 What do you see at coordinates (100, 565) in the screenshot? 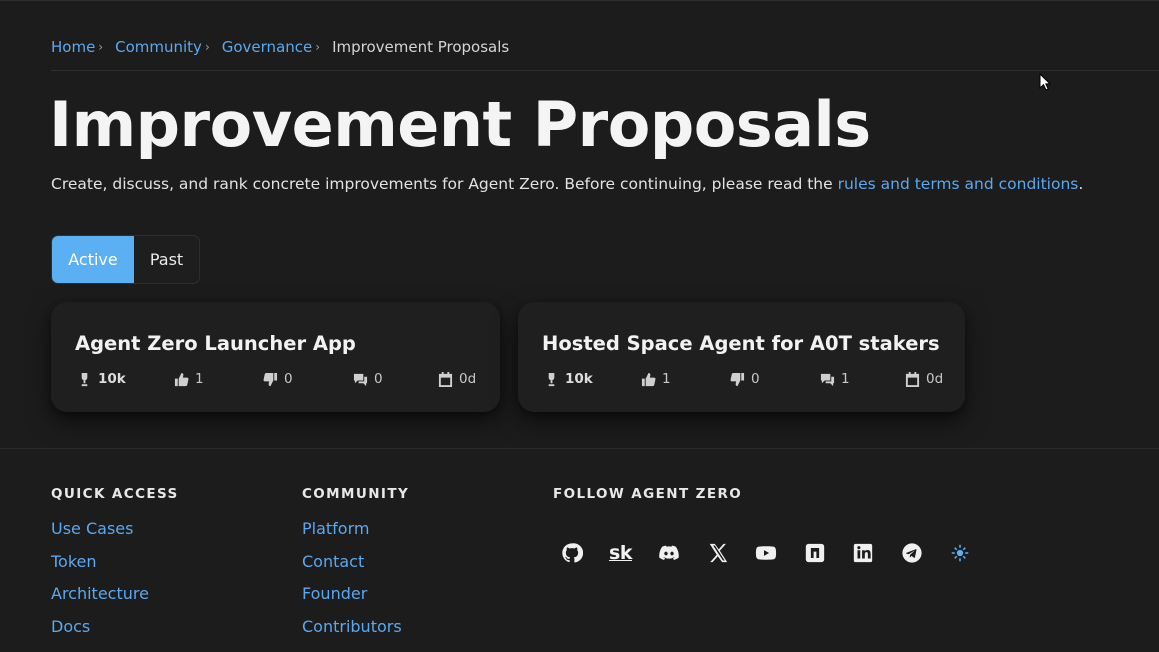
I see `footer-link-token: Token` at bounding box center [100, 565].